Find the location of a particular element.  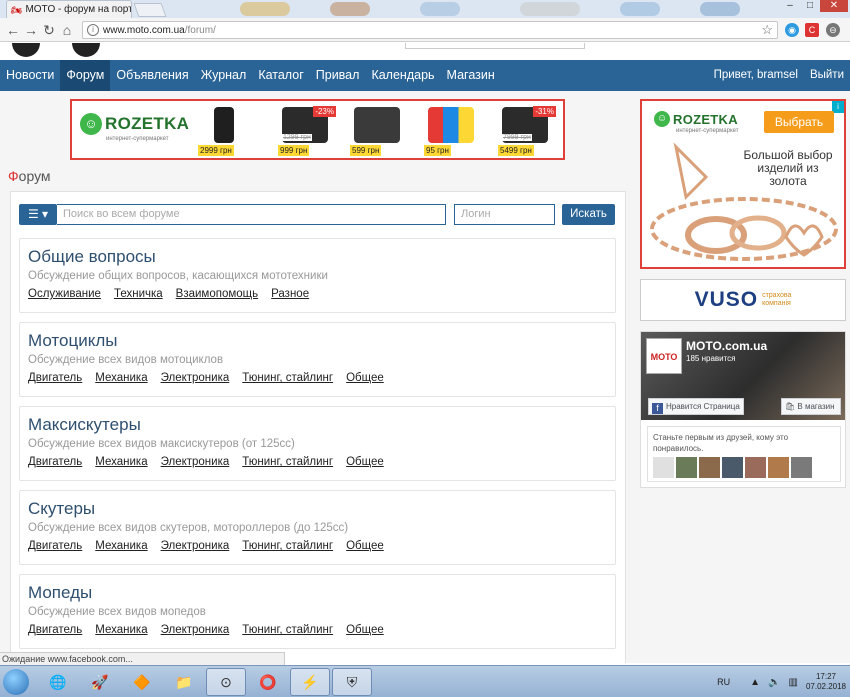

start-button is located at coordinates (16, 682).